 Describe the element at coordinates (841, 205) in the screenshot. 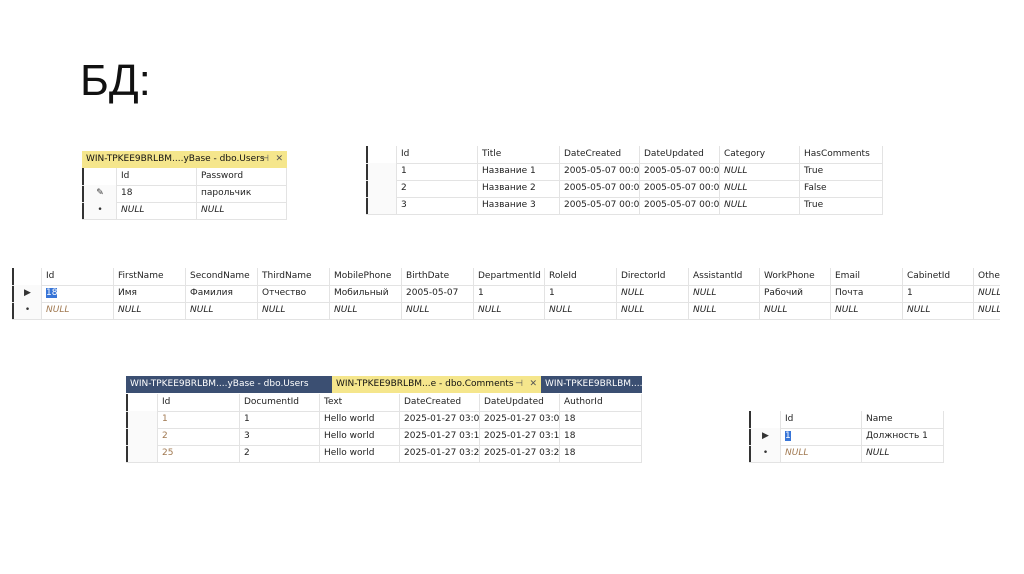

I see `table-cell: True` at that location.